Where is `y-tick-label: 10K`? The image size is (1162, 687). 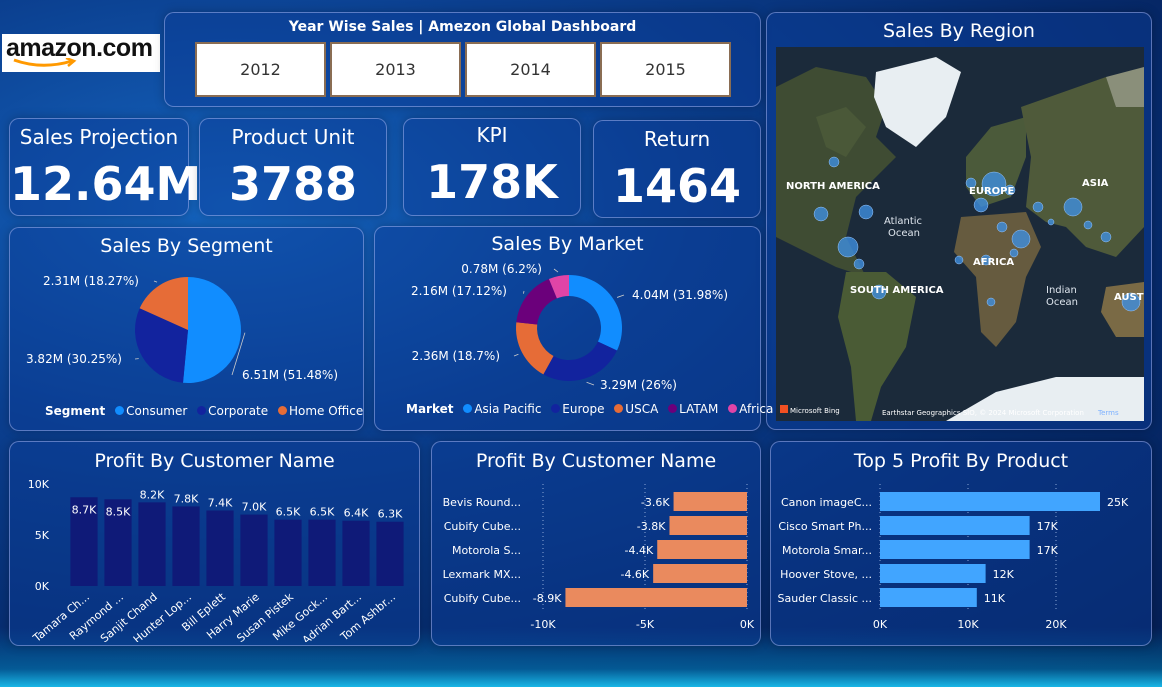 y-tick-label: 10K is located at coordinates (39, 484).